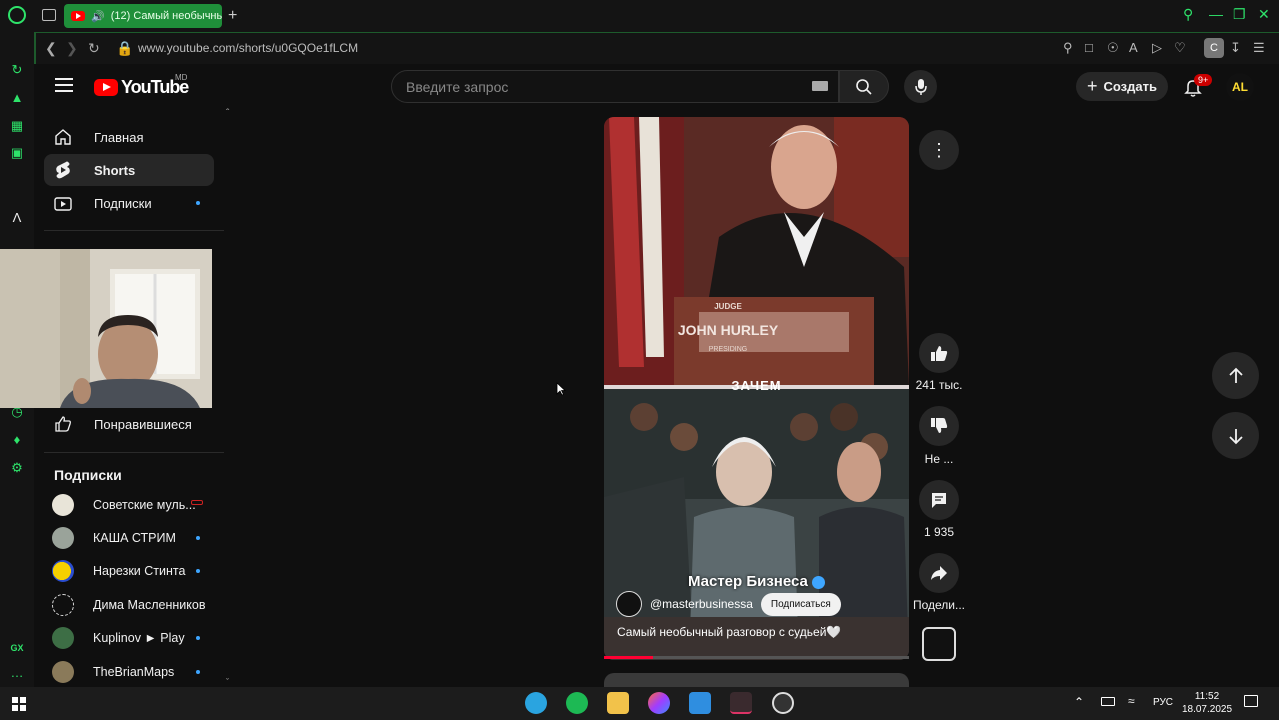 The height and width of the screenshot is (720, 1279). What do you see at coordinates (134, 672) in the screenshot?
I see `subscription-name: TheBrianMaps` at bounding box center [134, 672].